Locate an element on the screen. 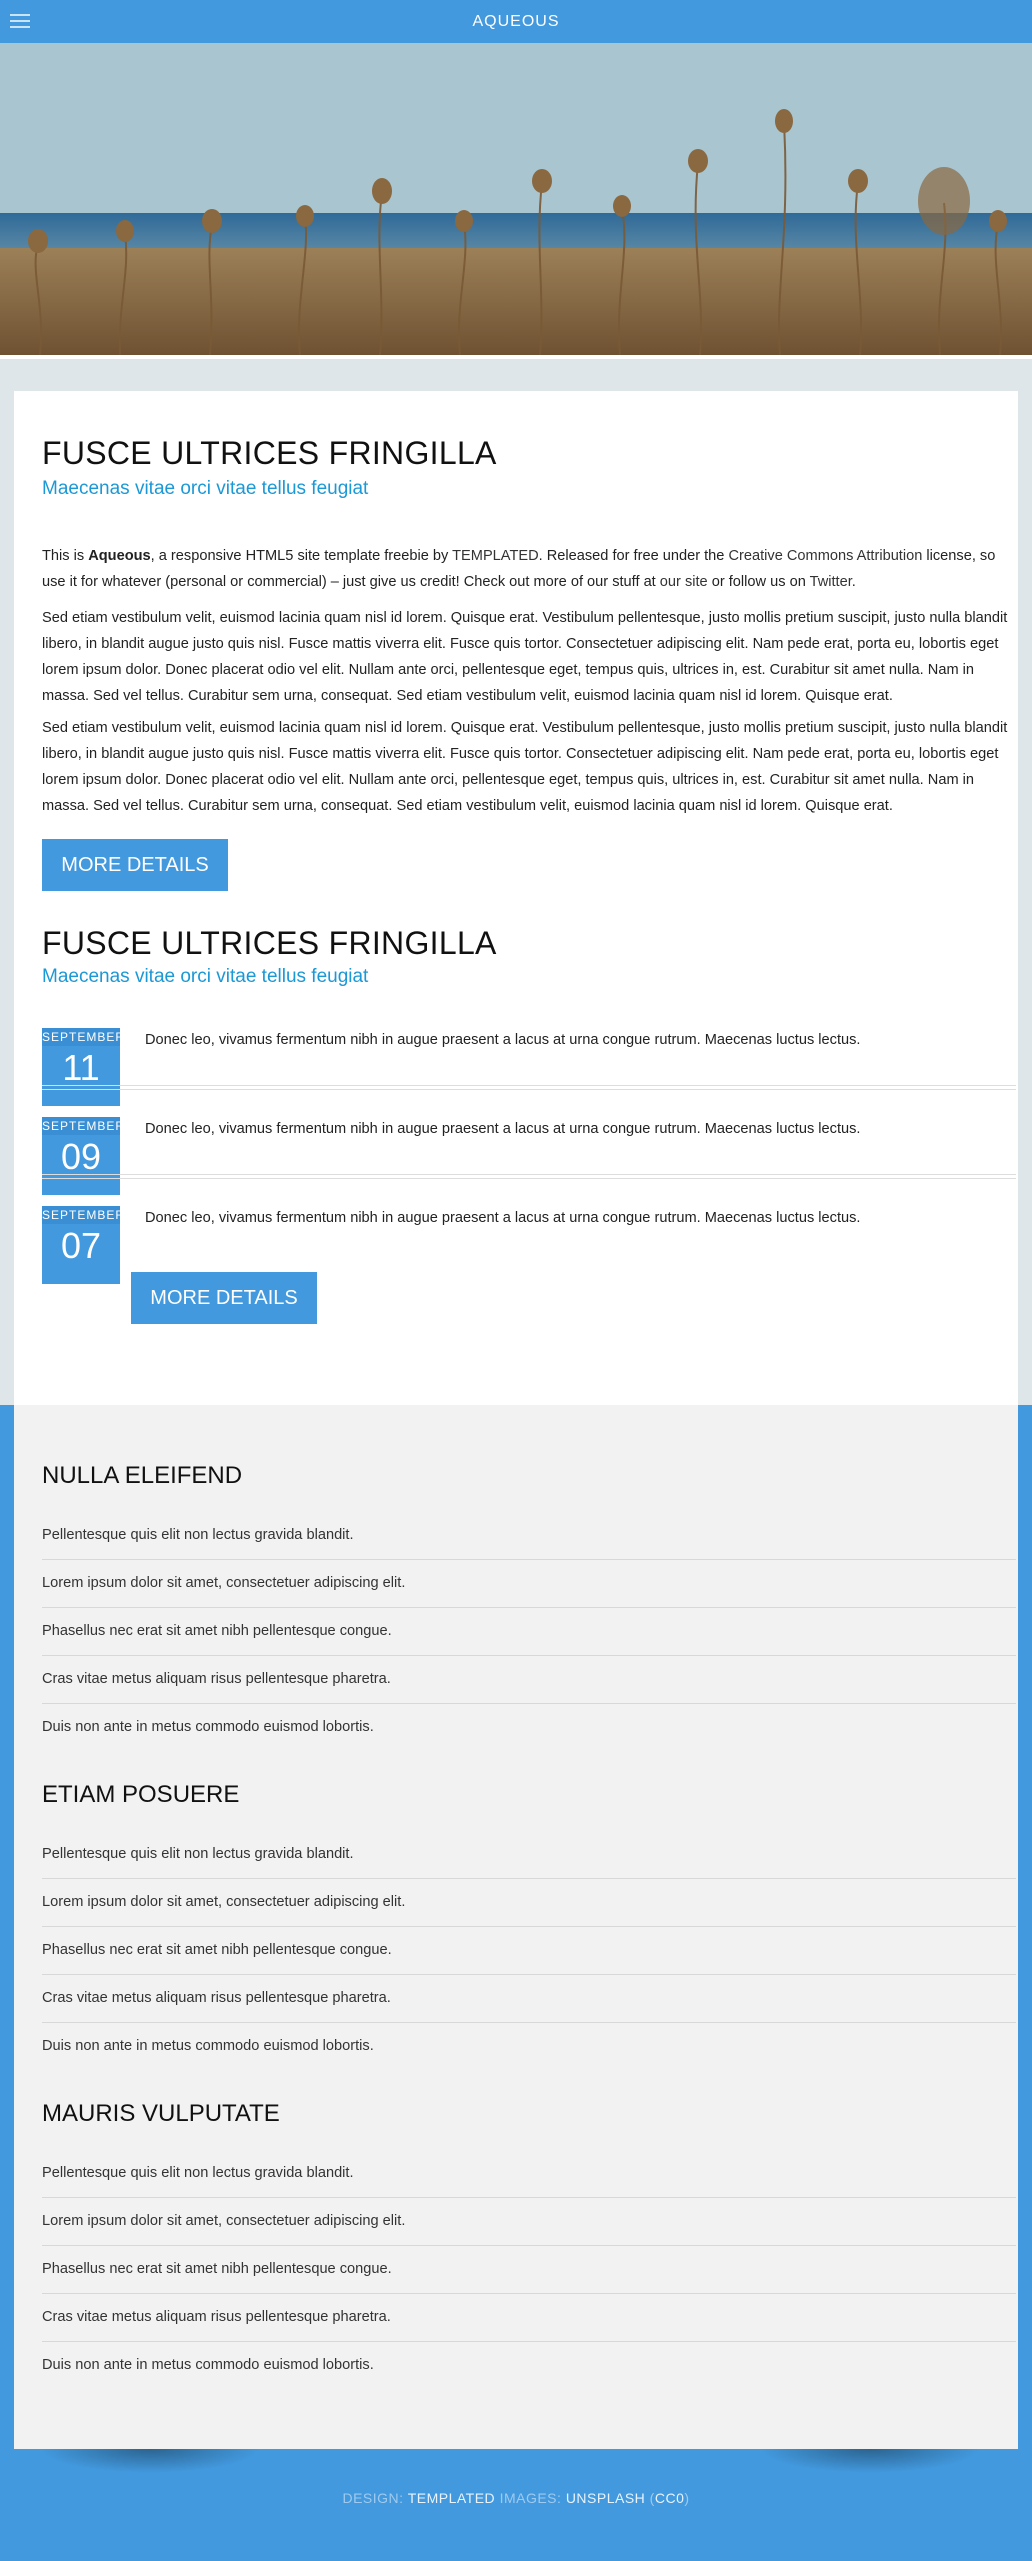 This screenshot has width=1032, height=2561. hero-photo is located at coordinates (516, 199).